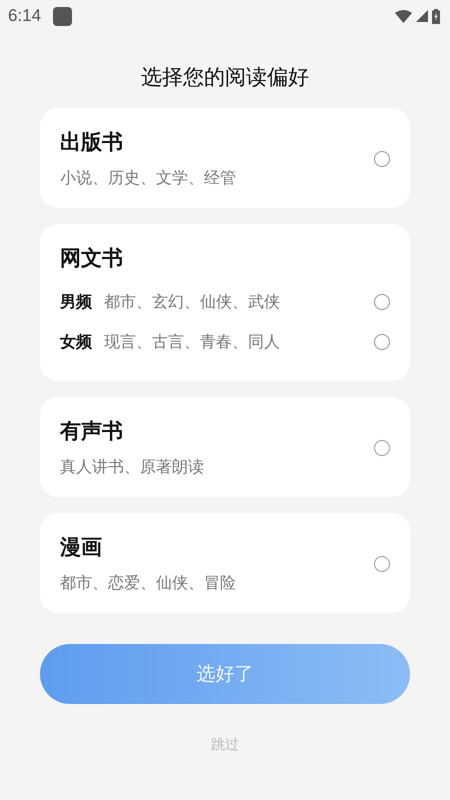  I want to click on option-genres: 都市、玄幻、仙侠、武侠, so click(192, 302).